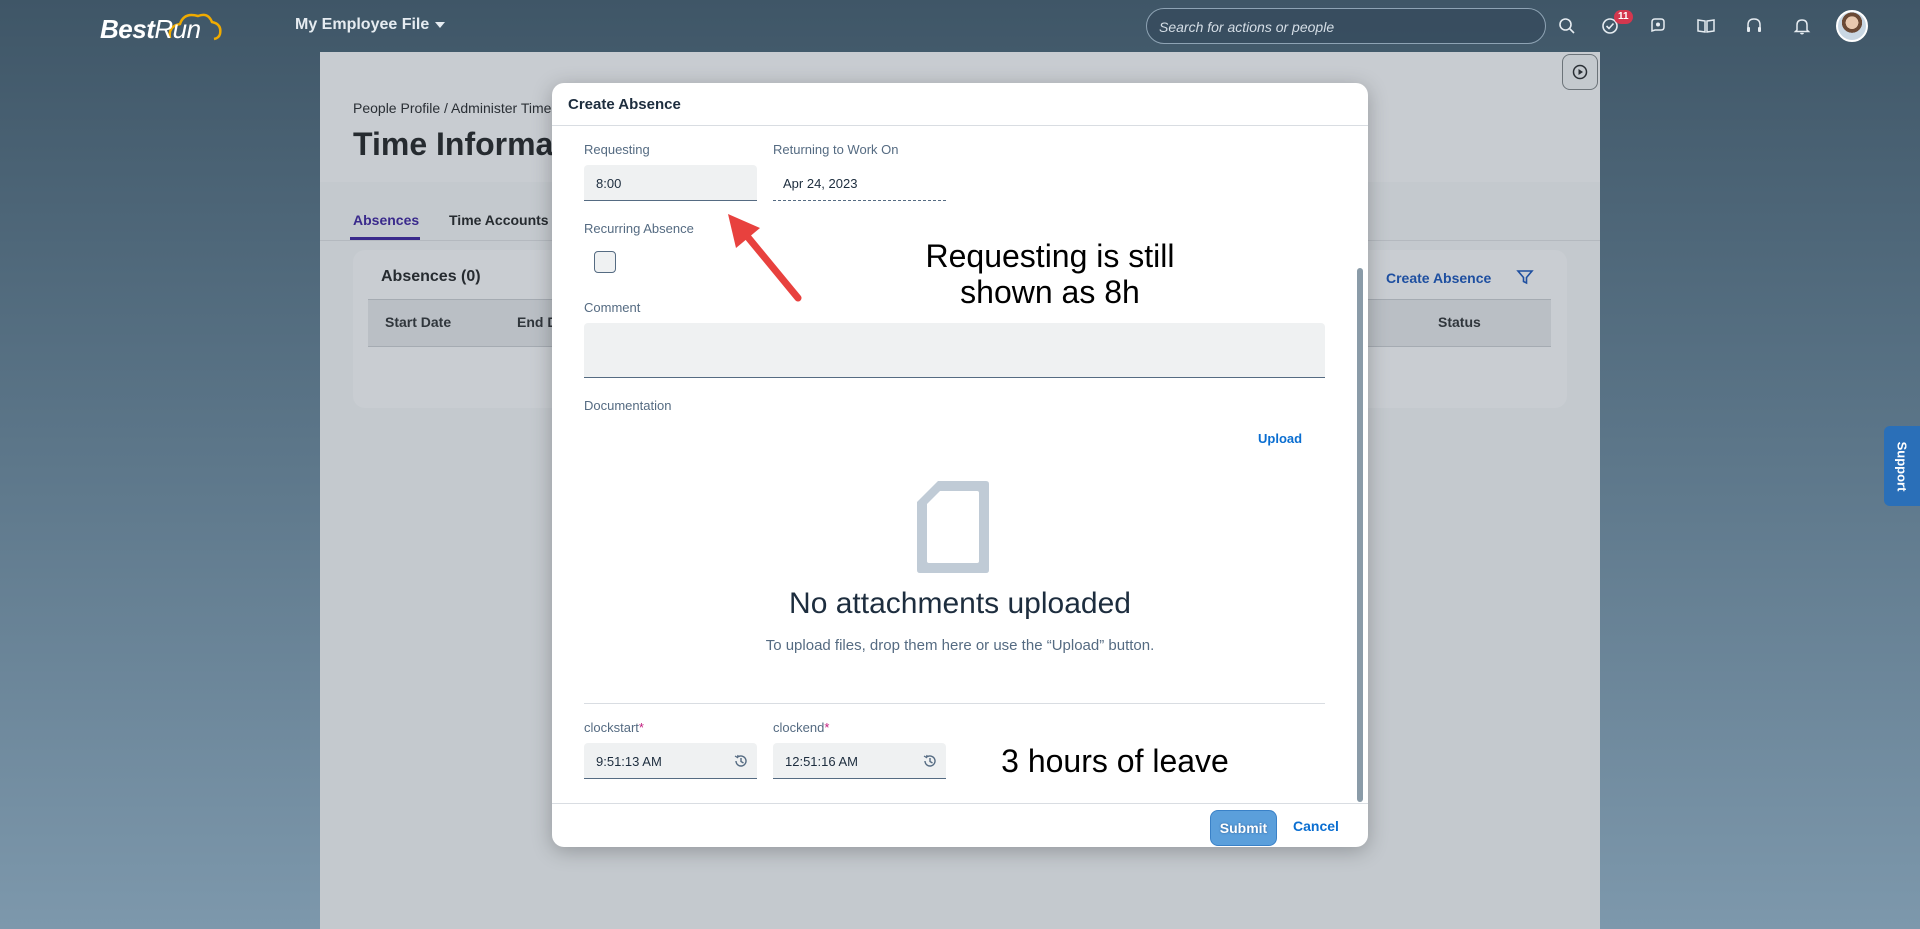  Describe the element at coordinates (1802, 26) in the screenshot. I see `bell-notification-icon` at that location.